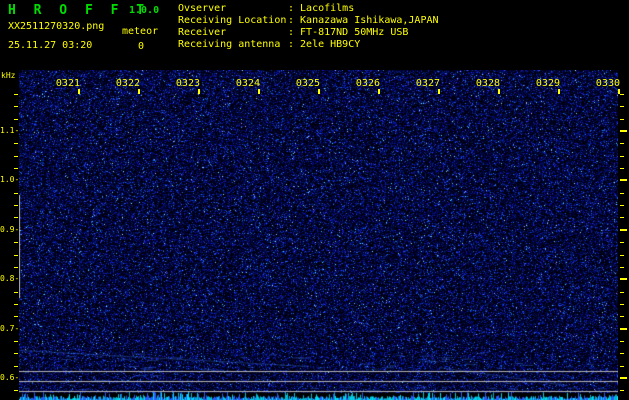 This screenshot has height=400, width=629. What do you see at coordinates (187, 83) in the screenshot?
I see `x-tick-label: 0323` at bounding box center [187, 83].